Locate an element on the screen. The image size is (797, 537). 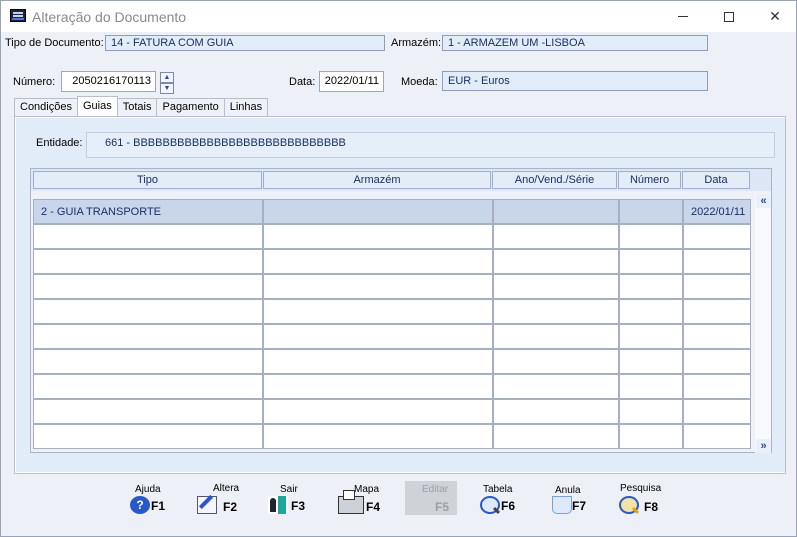
double-chevron-left-icon: « is located at coordinates (763, 201).